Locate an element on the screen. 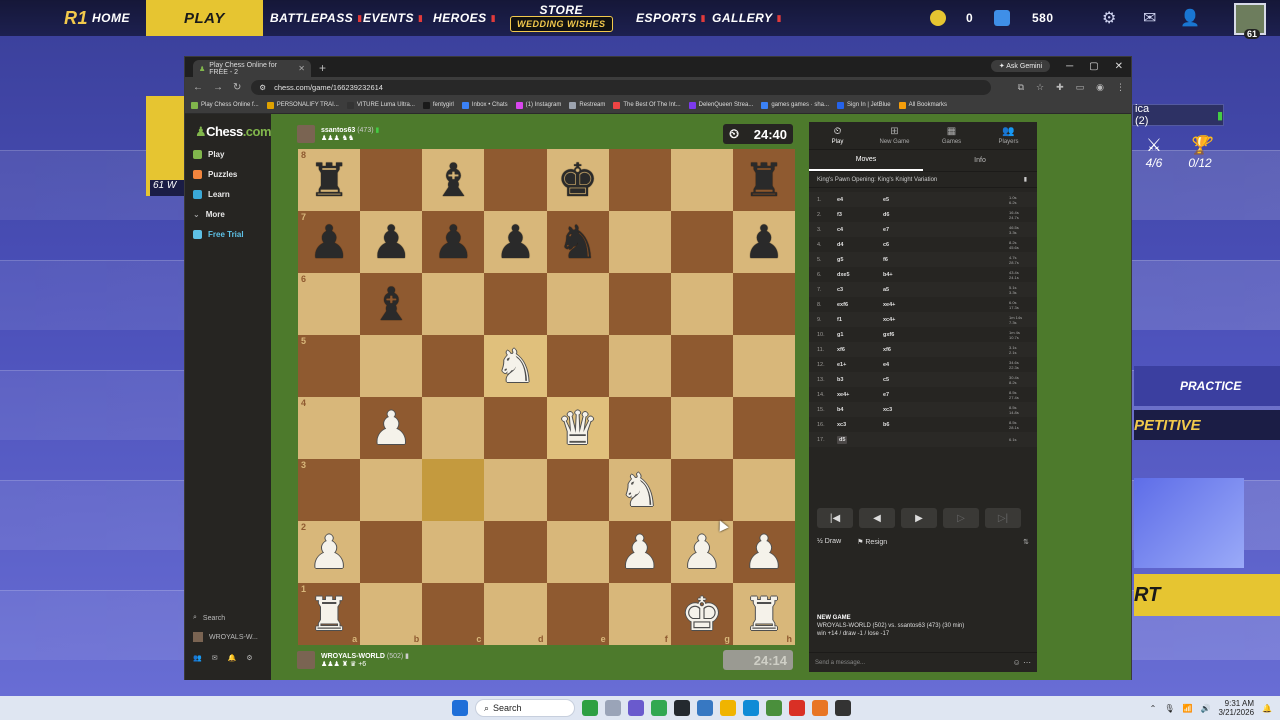 This screenshot has height=720, width=1280. square-d3 is located at coordinates (515, 490).